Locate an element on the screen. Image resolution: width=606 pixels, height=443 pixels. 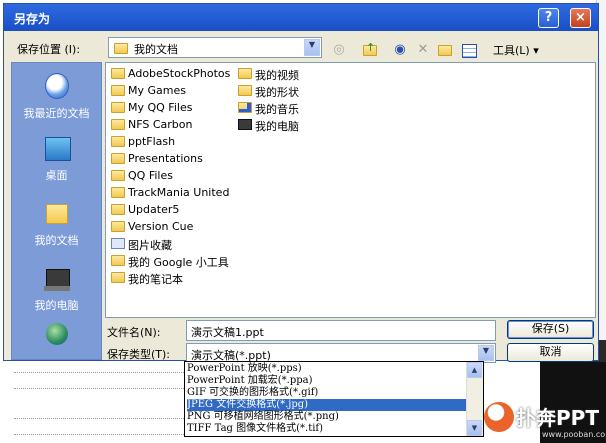
place-network is located at coordinates (56, 339).